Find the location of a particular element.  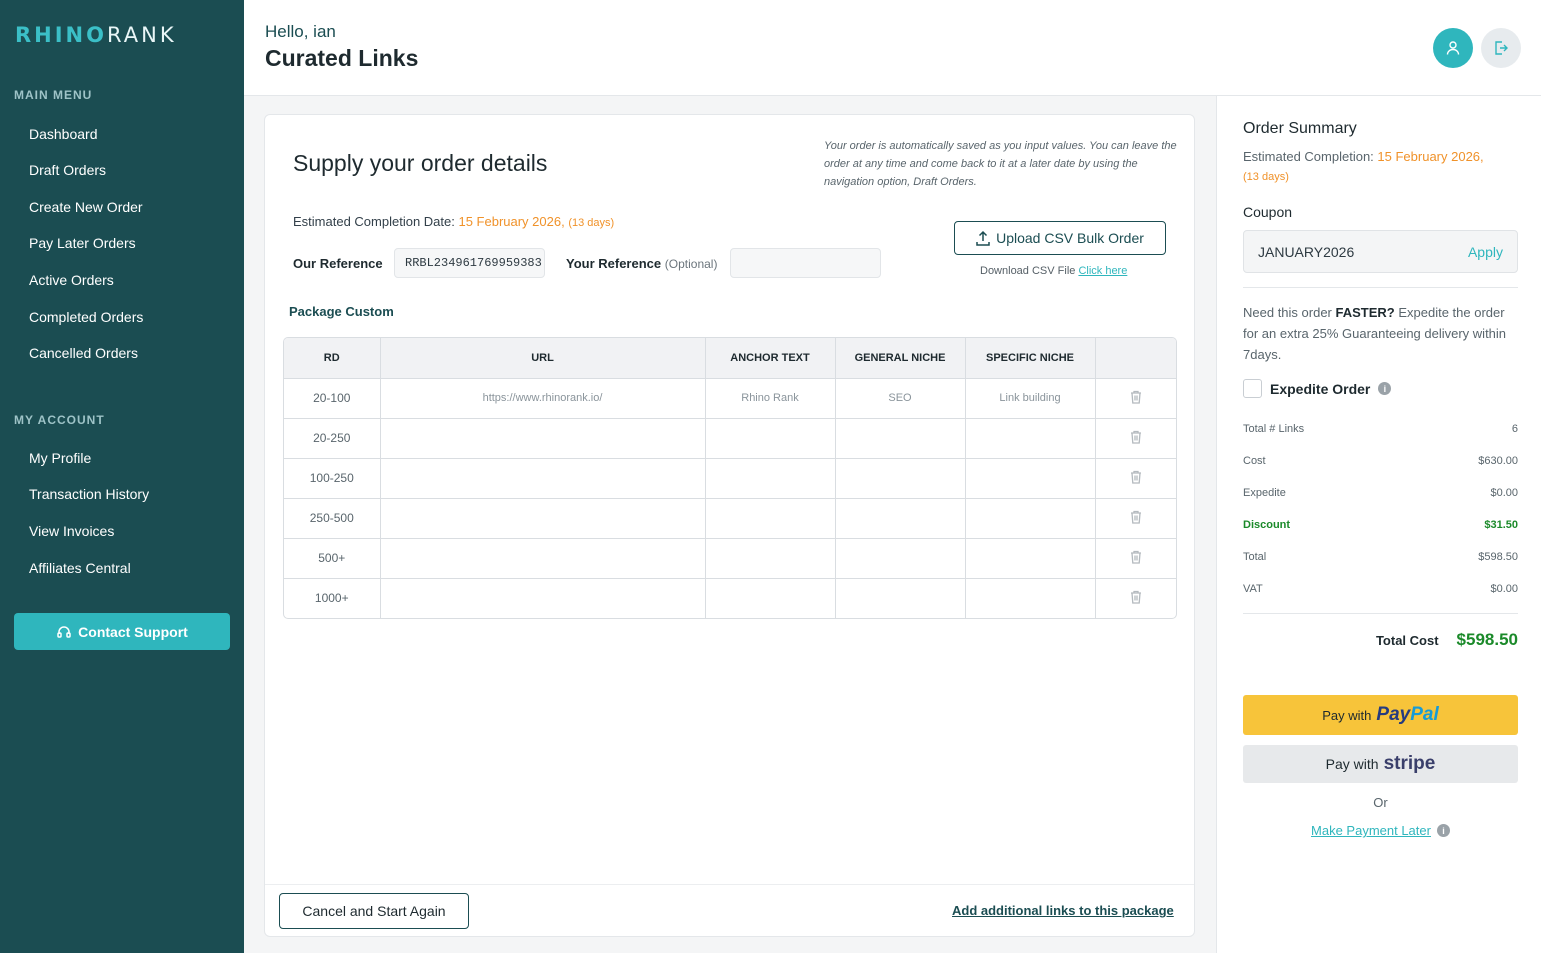

rd-cell: 20-250 is located at coordinates (332, 438).